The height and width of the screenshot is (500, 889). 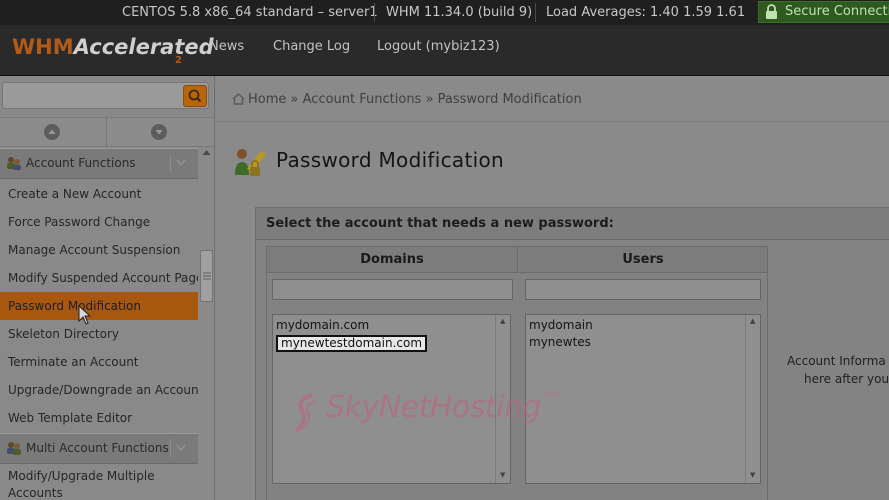 I want to click on secure-connection-label: Secure Connectio, so click(x=837, y=11).